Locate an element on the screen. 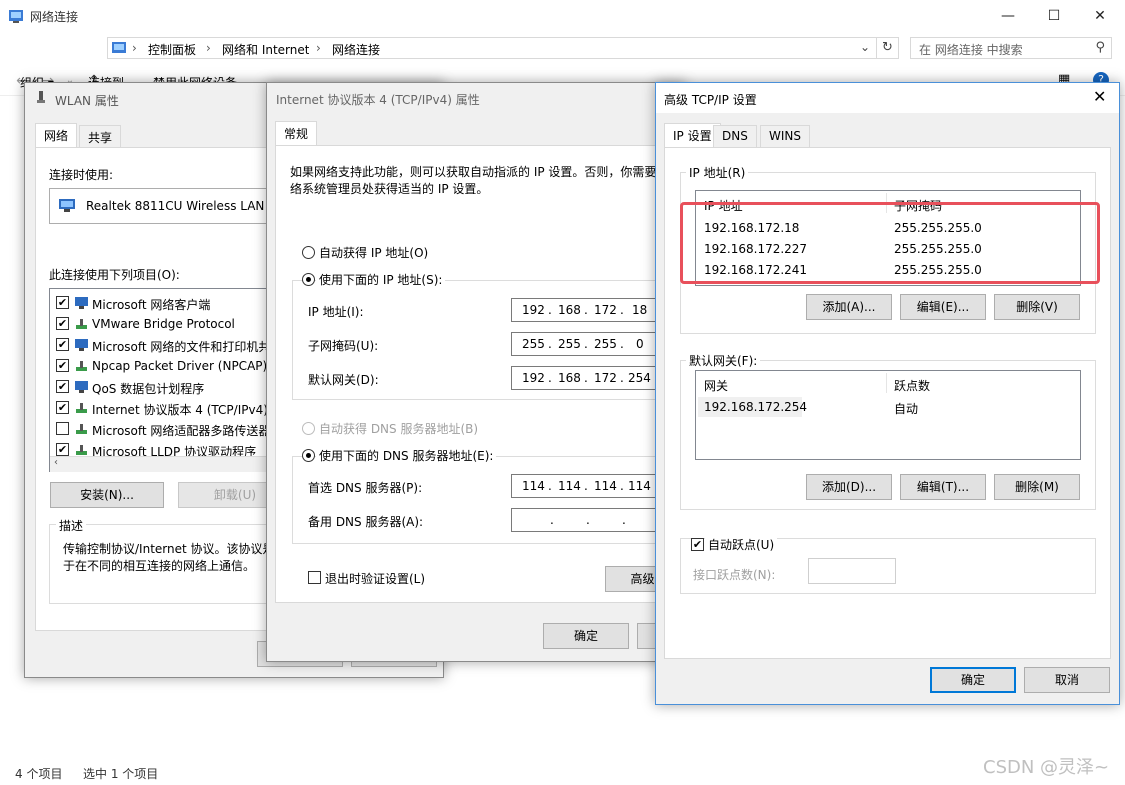 Image resolution: width=1125 pixels, height=785 pixels. explorer-titlebar: 网络连接 — ☐ ✕ is located at coordinates (562, 16).